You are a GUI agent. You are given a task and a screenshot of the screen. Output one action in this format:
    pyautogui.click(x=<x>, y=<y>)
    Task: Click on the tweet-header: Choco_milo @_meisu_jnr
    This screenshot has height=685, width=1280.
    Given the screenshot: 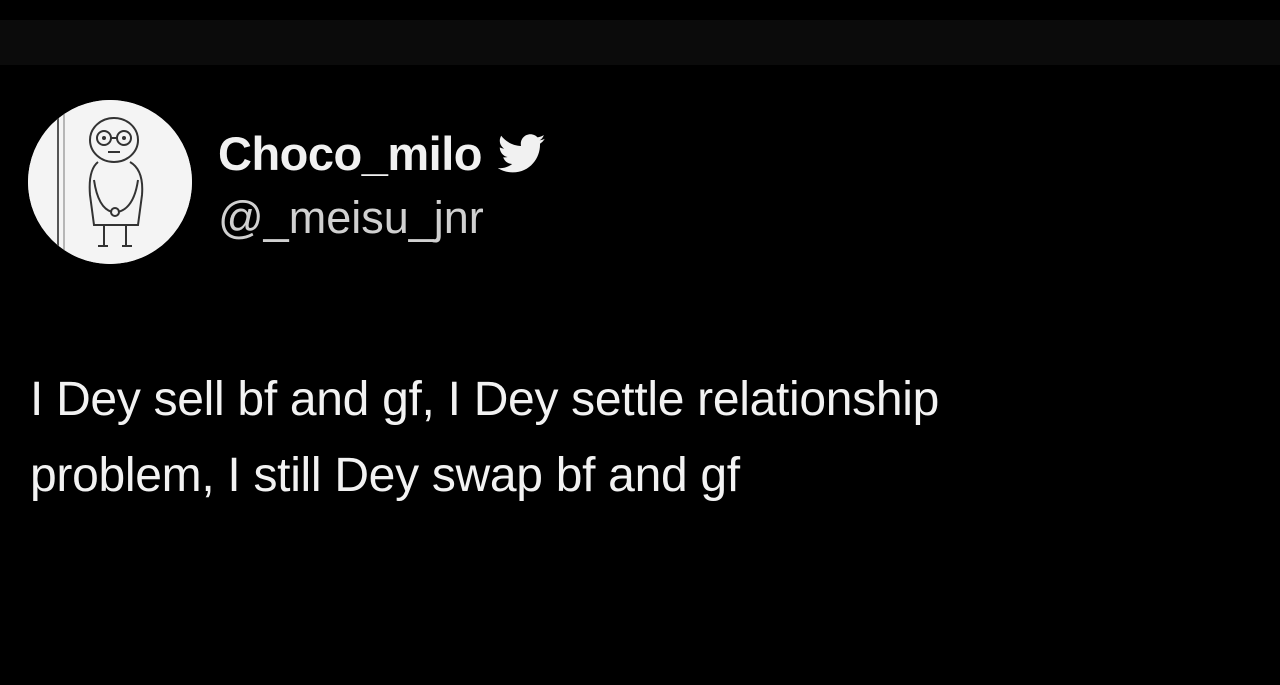 What is the action you would take?
    pyautogui.click(x=287, y=182)
    